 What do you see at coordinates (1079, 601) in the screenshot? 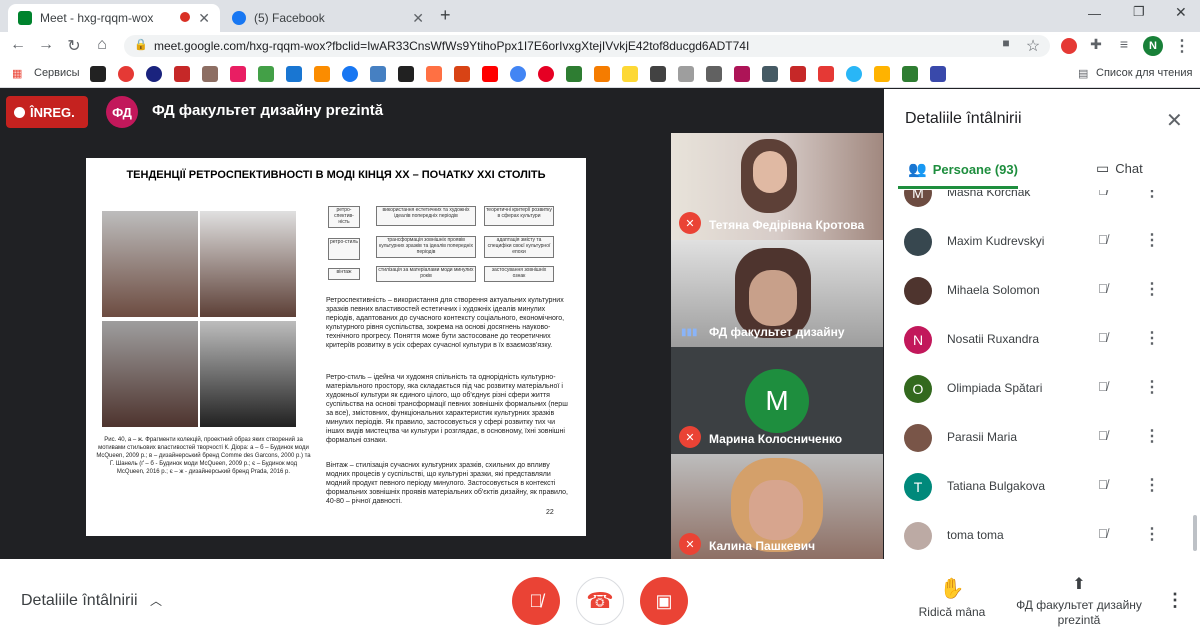
I see `presentation-button: ⬆ ФД факультет дизайну prezintă` at bounding box center [1079, 601].